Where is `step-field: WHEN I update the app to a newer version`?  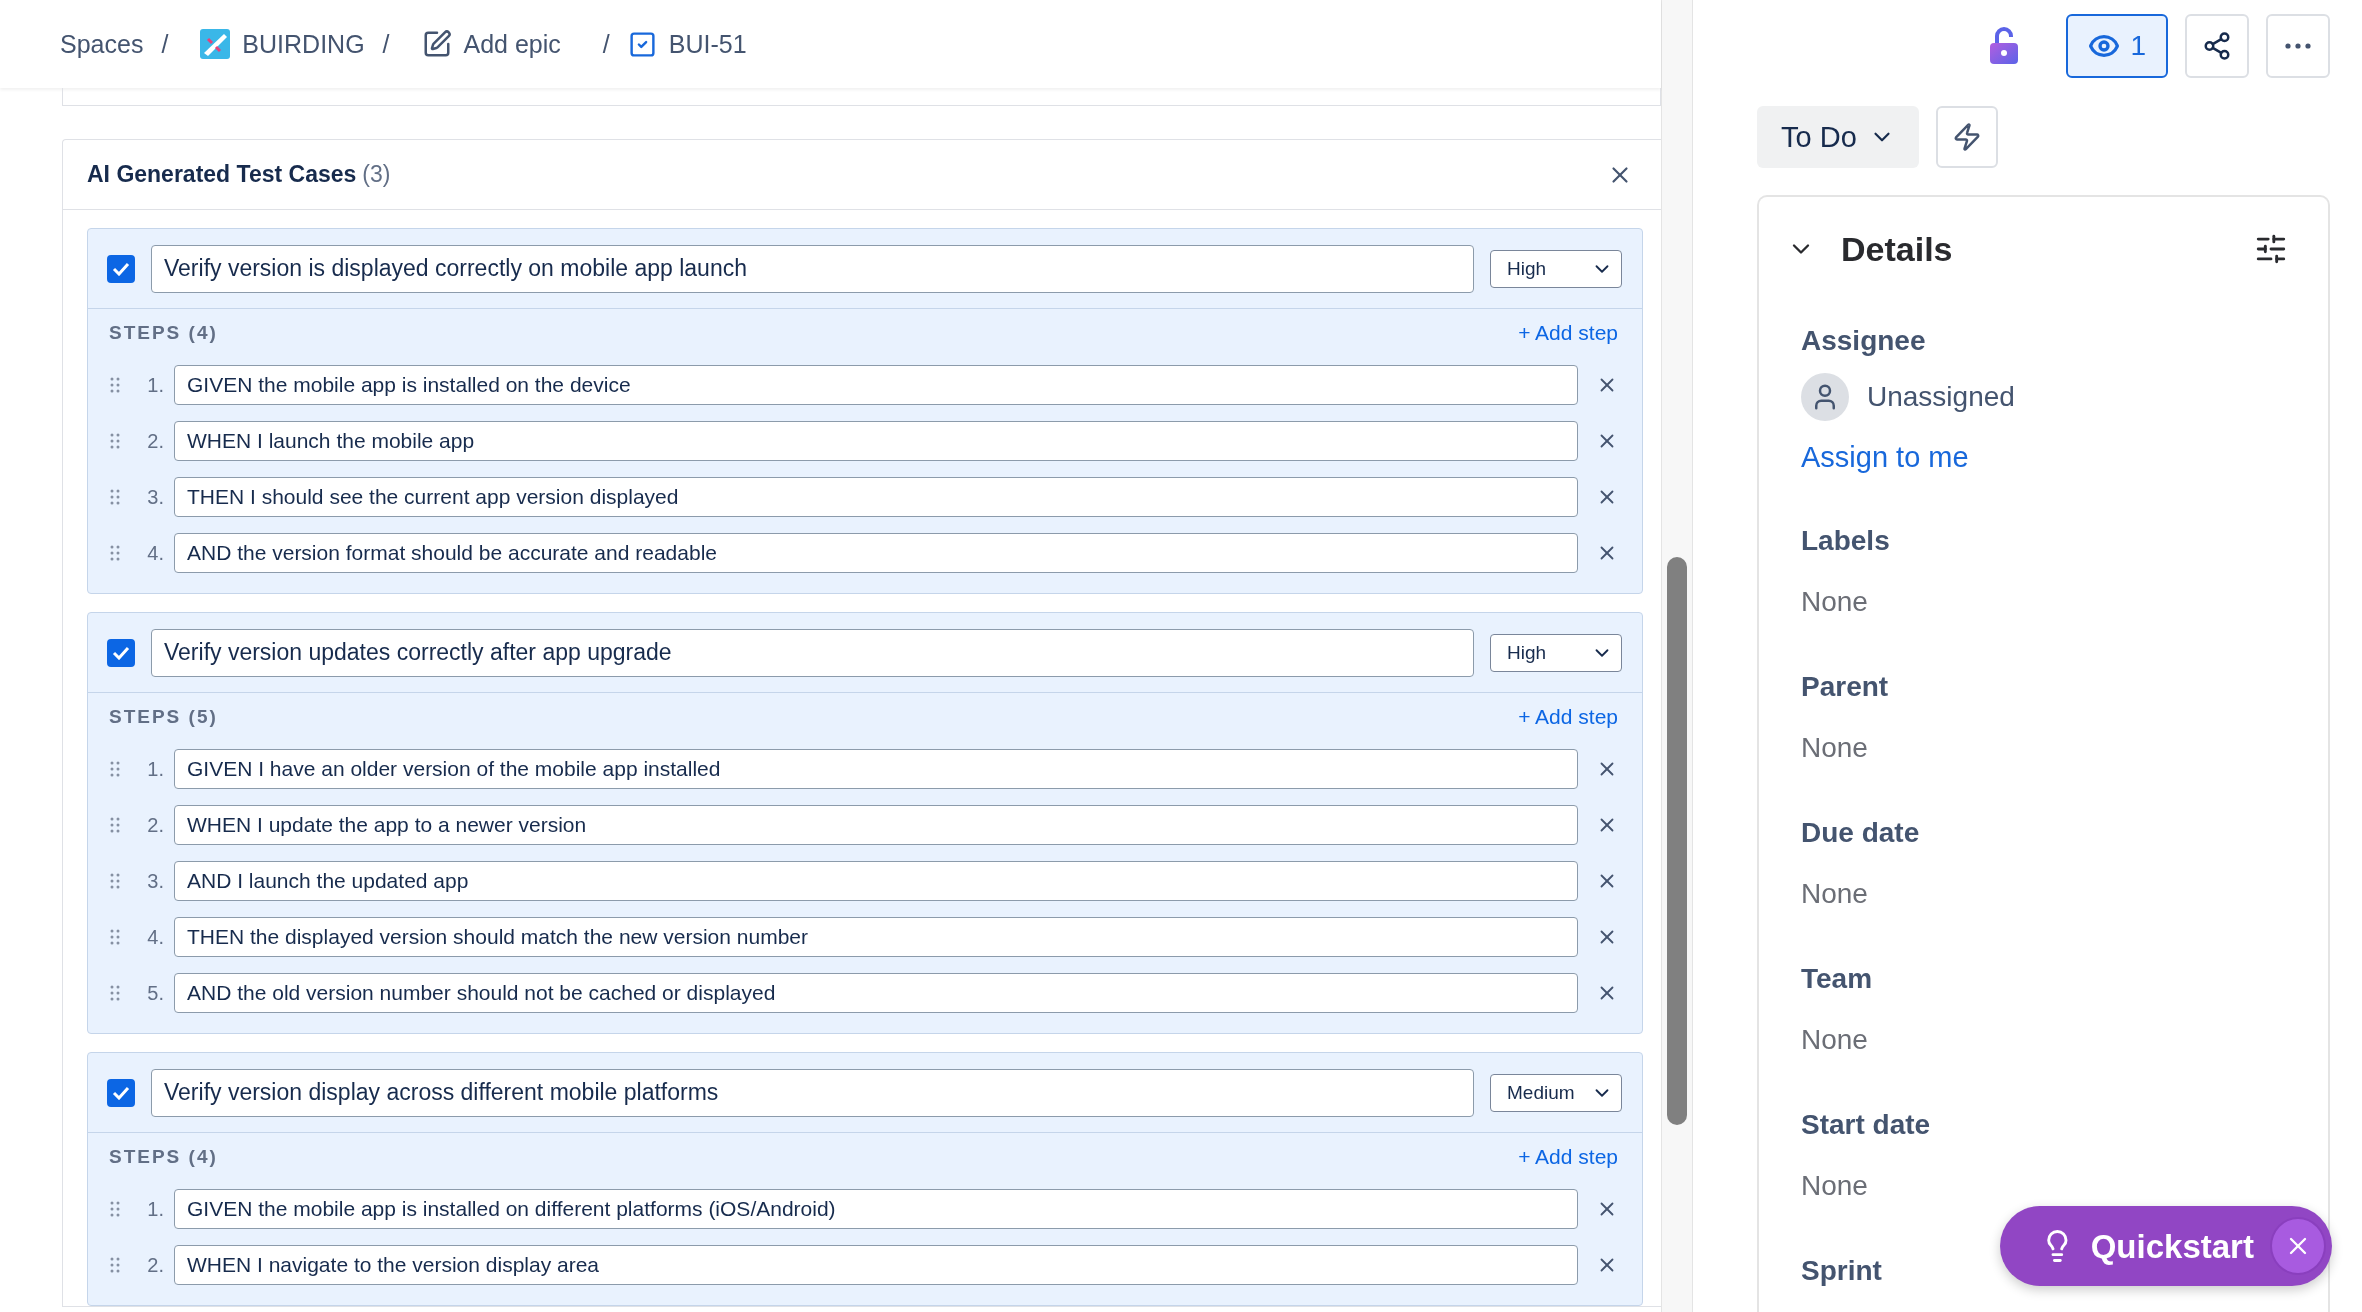
step-field: WHEN I update the app to a newer version is located at coordinates (876, 825).